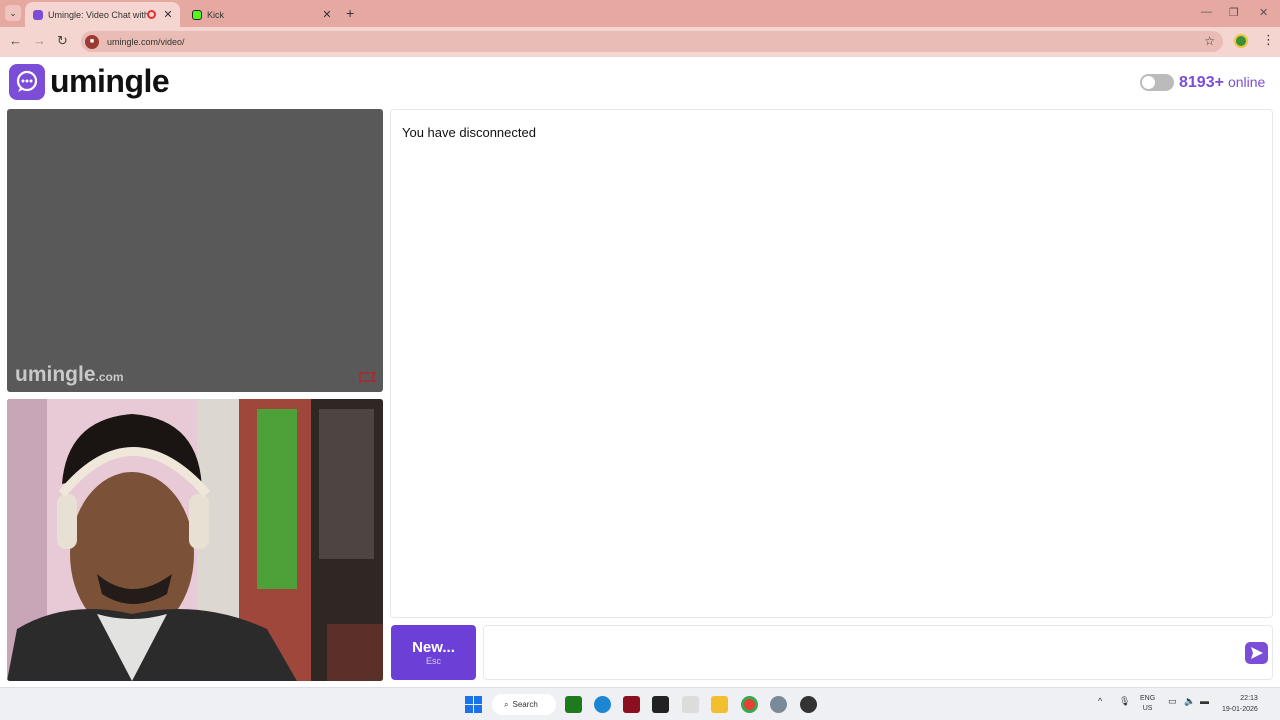 The image size is (1280, 720). What do you see at coordinates (1157, 82) in the screenshot?
I see `theme-toggle` at bounding box center [1157, 82].